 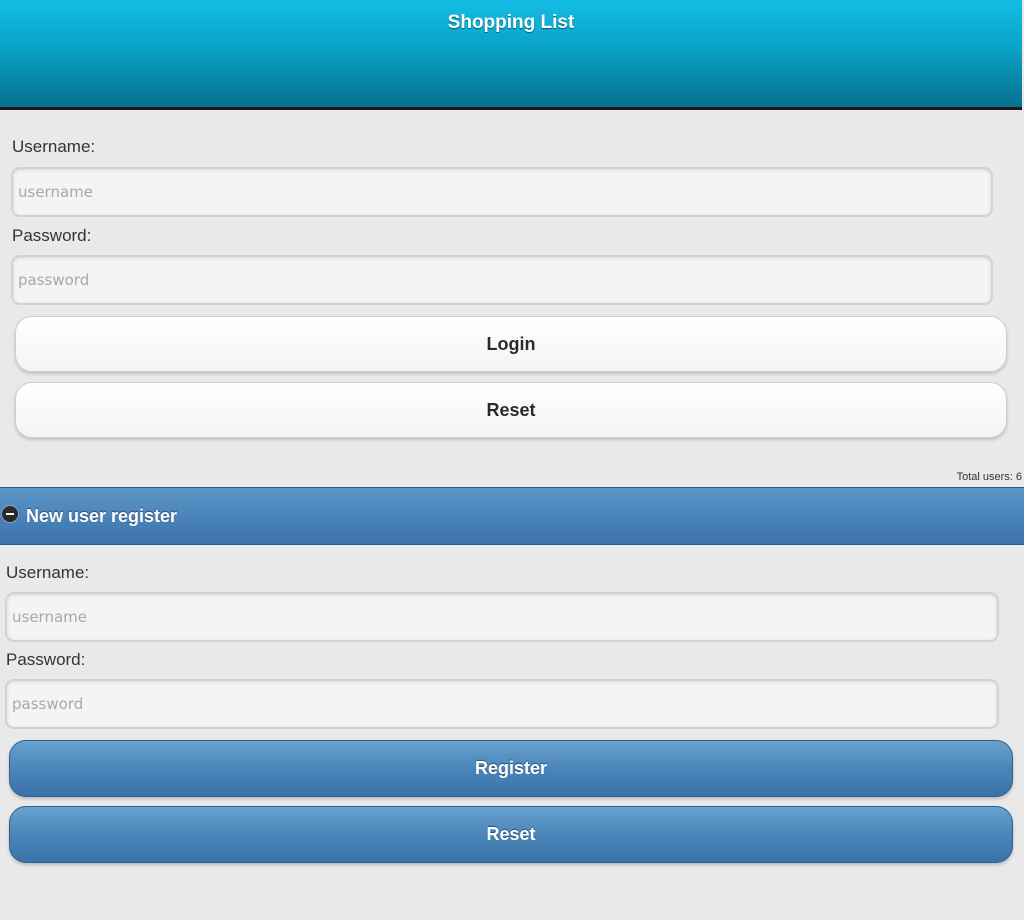 What do you see at coordinates (511, 22) in the screenshot?
I see `page-title: Shopping List` at bounding box center [511, 22].